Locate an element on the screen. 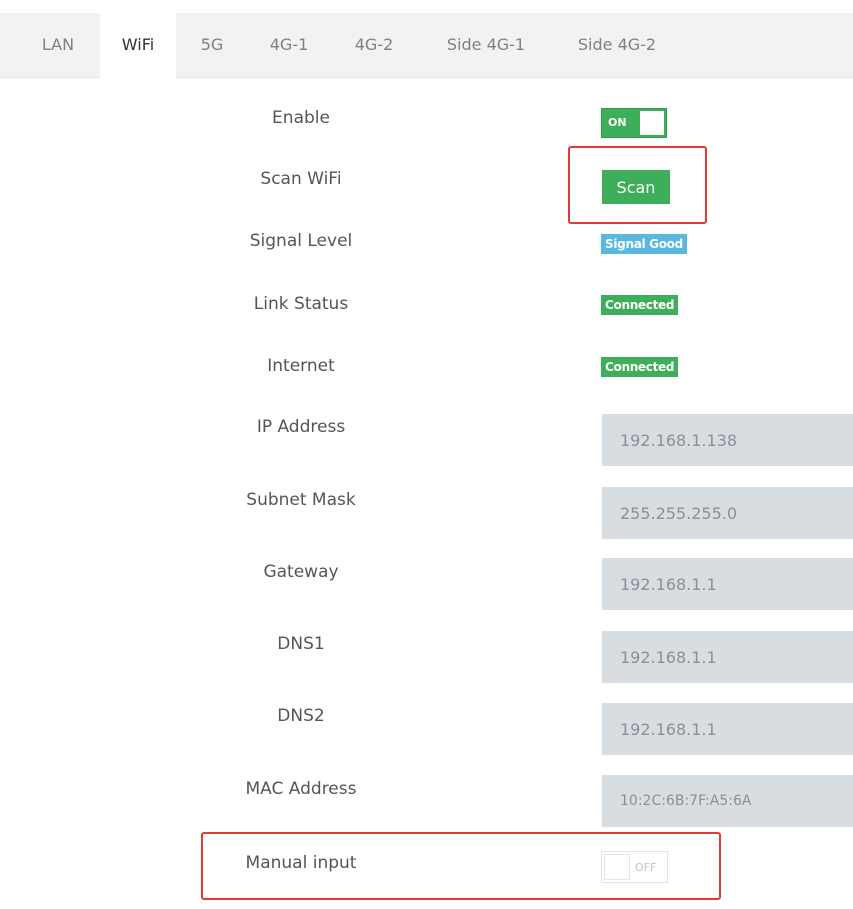  mac-address-label: MAC Address is located at coordinates (301, 789).